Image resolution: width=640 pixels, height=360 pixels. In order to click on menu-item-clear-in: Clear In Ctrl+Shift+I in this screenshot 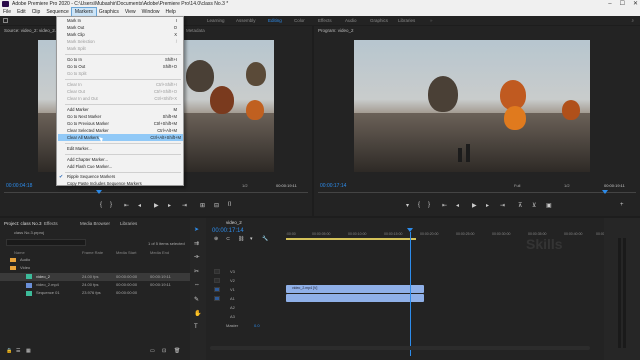, I will do `click(123, 84)`.